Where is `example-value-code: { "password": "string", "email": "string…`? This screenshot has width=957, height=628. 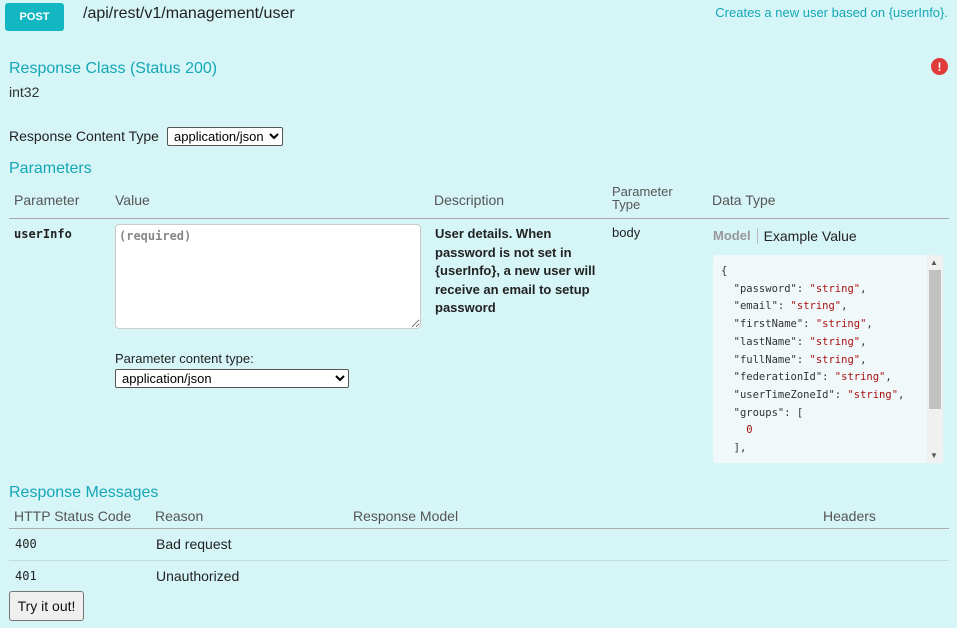
example-value-code: { "password": "string", "email": "string… is located at coordinates (823, 360).